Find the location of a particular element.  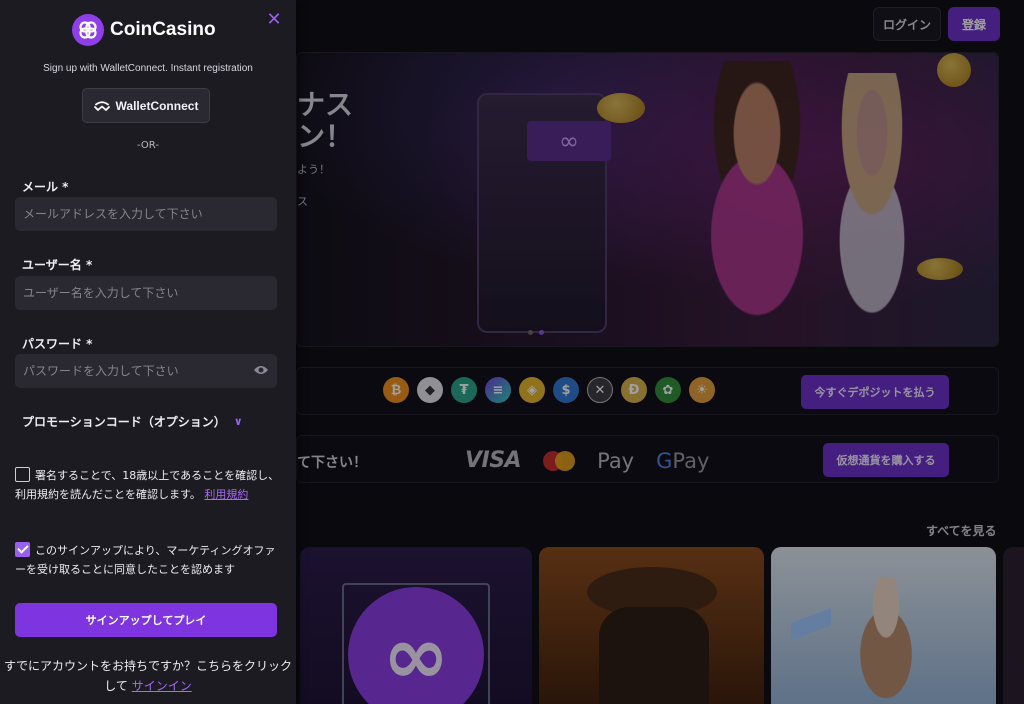

close-icon: ✕ is located at coordinates (274, 20).